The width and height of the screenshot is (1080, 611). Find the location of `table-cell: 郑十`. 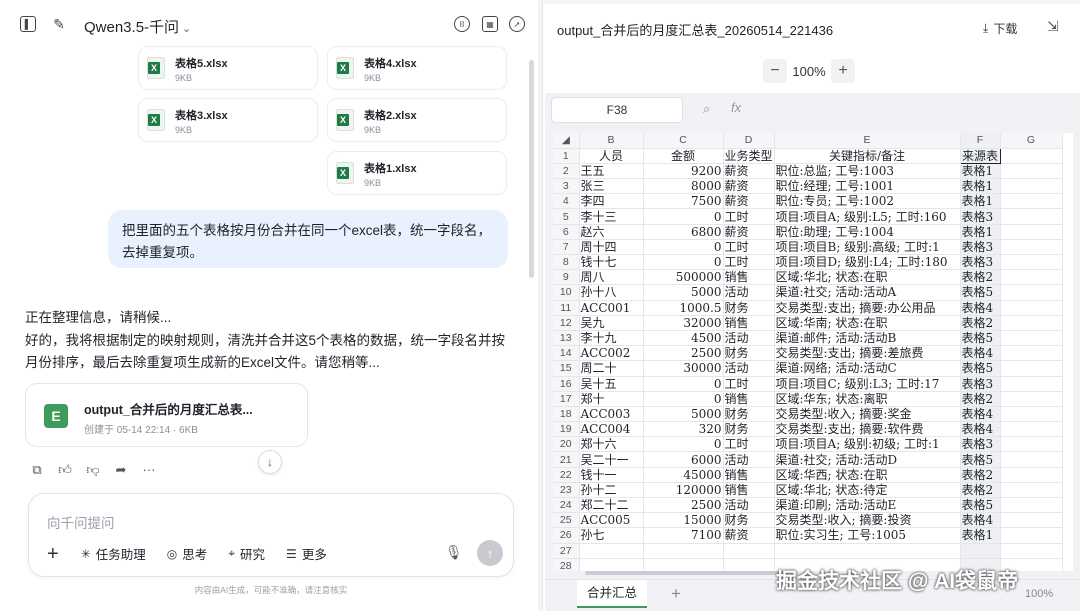

table-cell: 郑十 is located at coordinates (611, 399).